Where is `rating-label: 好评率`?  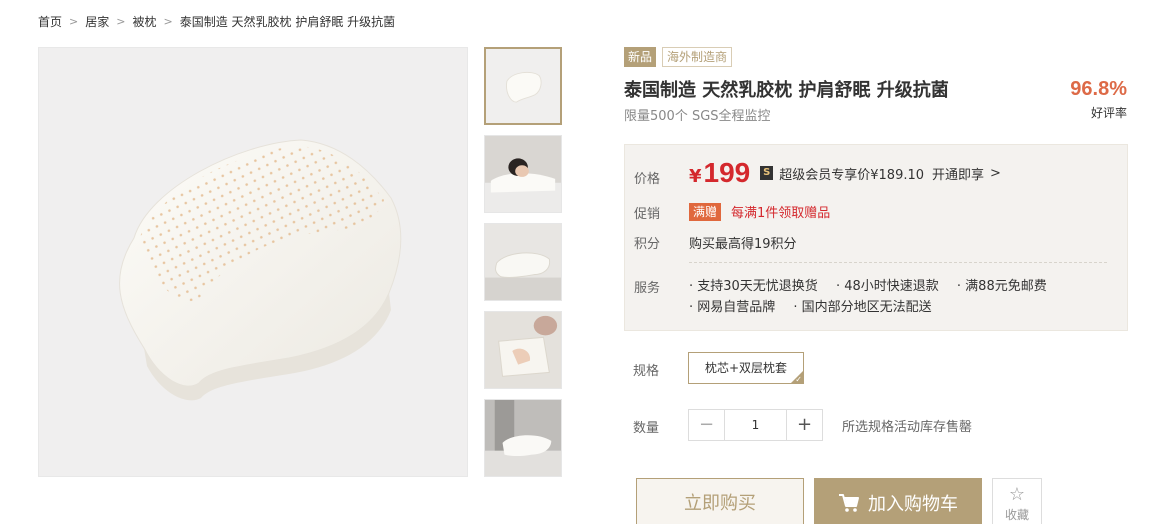 rating-label: 好评率 is located at coordinates (1108, 113).